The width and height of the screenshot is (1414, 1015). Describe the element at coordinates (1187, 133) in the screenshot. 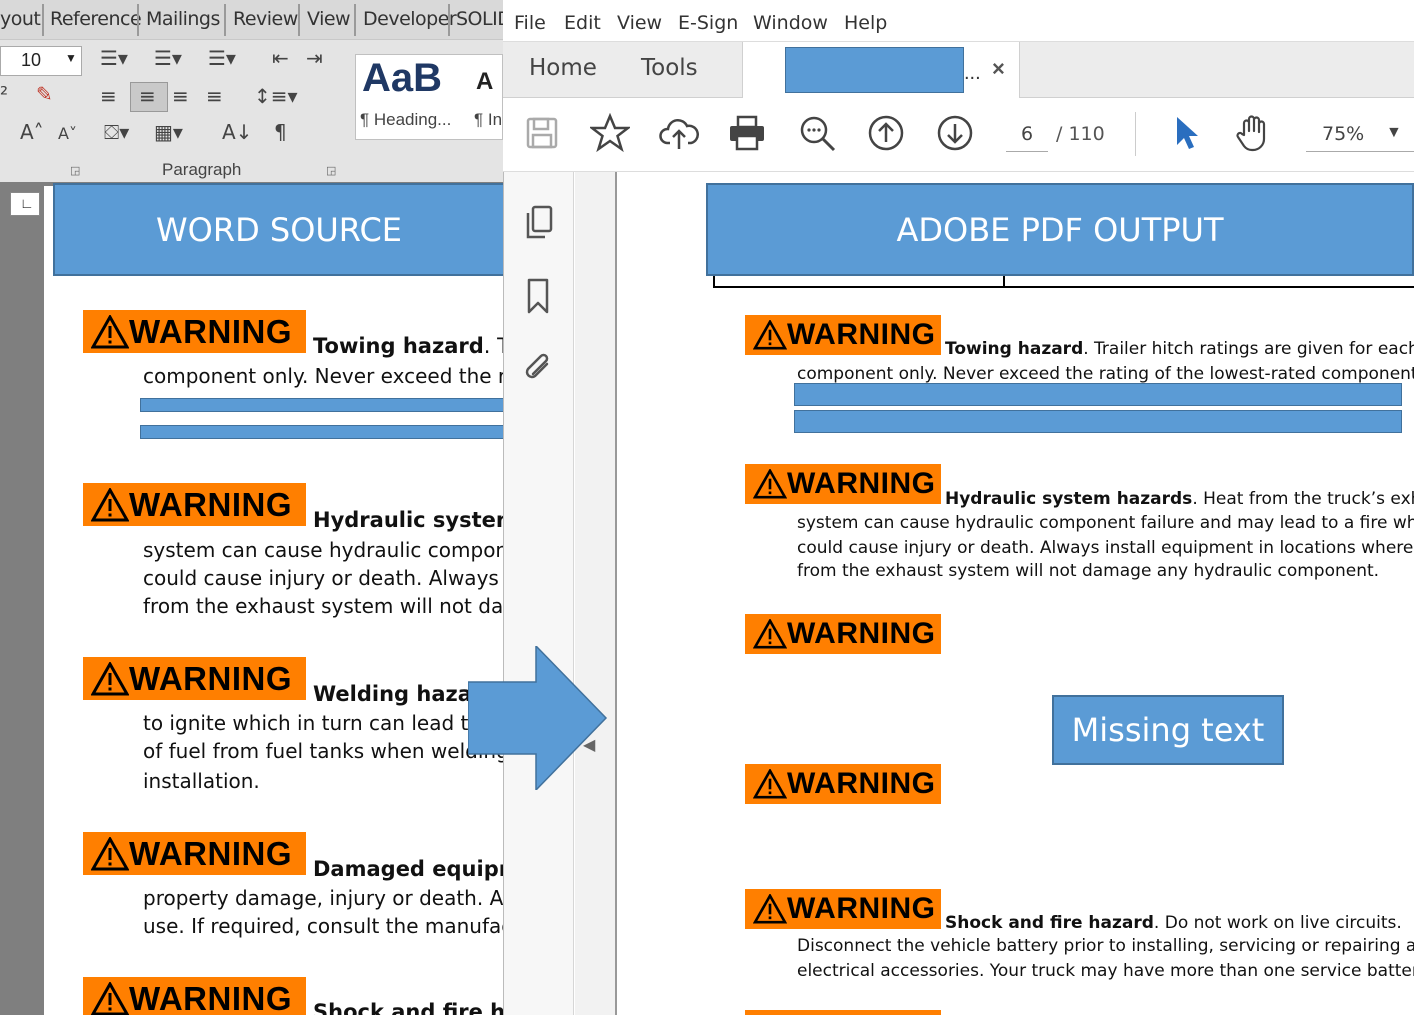

I see `select-cursor-icon` at that location.